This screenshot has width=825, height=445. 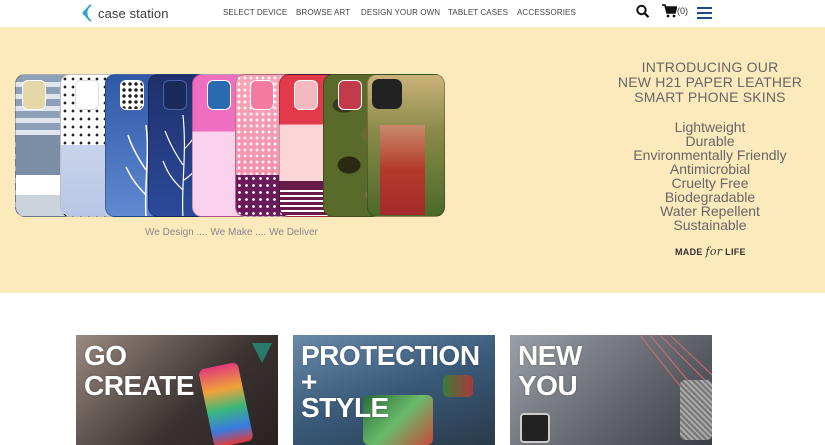 What do you see at coordinates (710, 155) in the screenshot?
I see `feature-item: Environmentally Friendly` at bounding box center [710, 155].